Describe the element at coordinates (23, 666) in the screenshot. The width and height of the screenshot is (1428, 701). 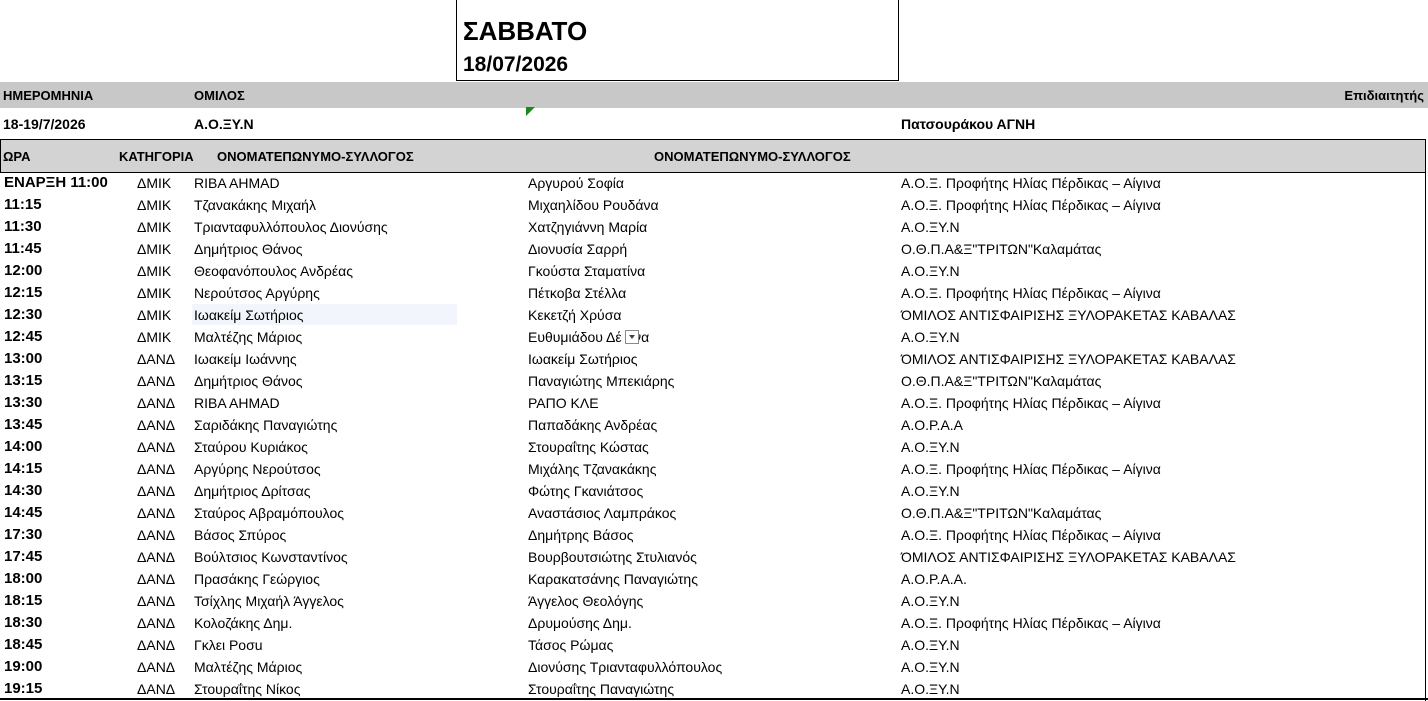
I see `row-time: 19:00` at that location.